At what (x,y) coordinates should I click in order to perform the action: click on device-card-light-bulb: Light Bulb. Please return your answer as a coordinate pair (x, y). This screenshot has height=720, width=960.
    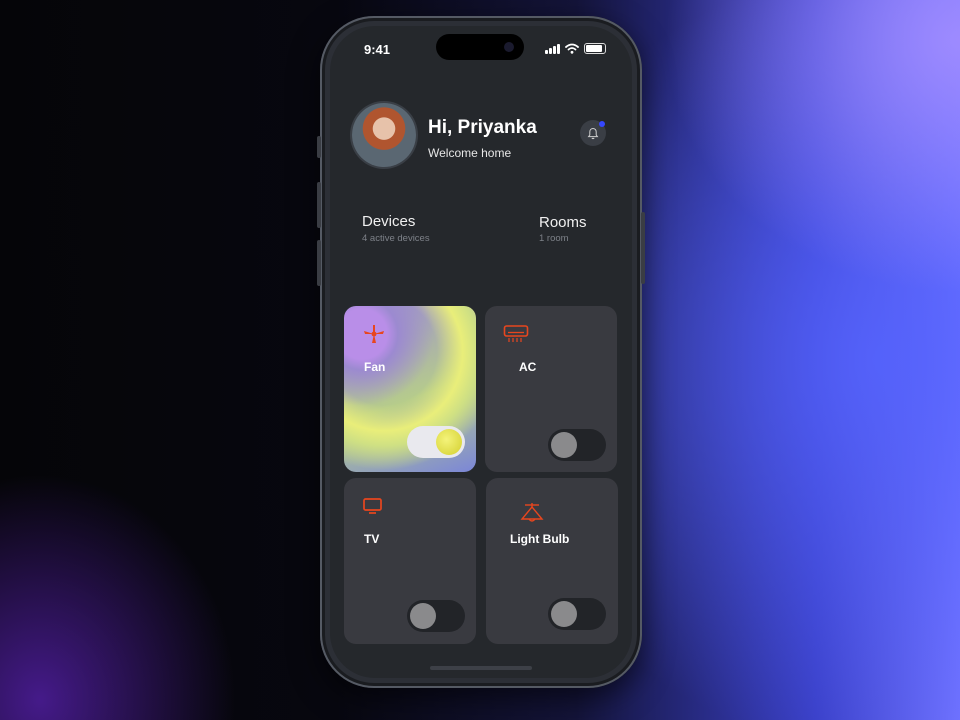
    Looking at the image, I should click on (552, 561).